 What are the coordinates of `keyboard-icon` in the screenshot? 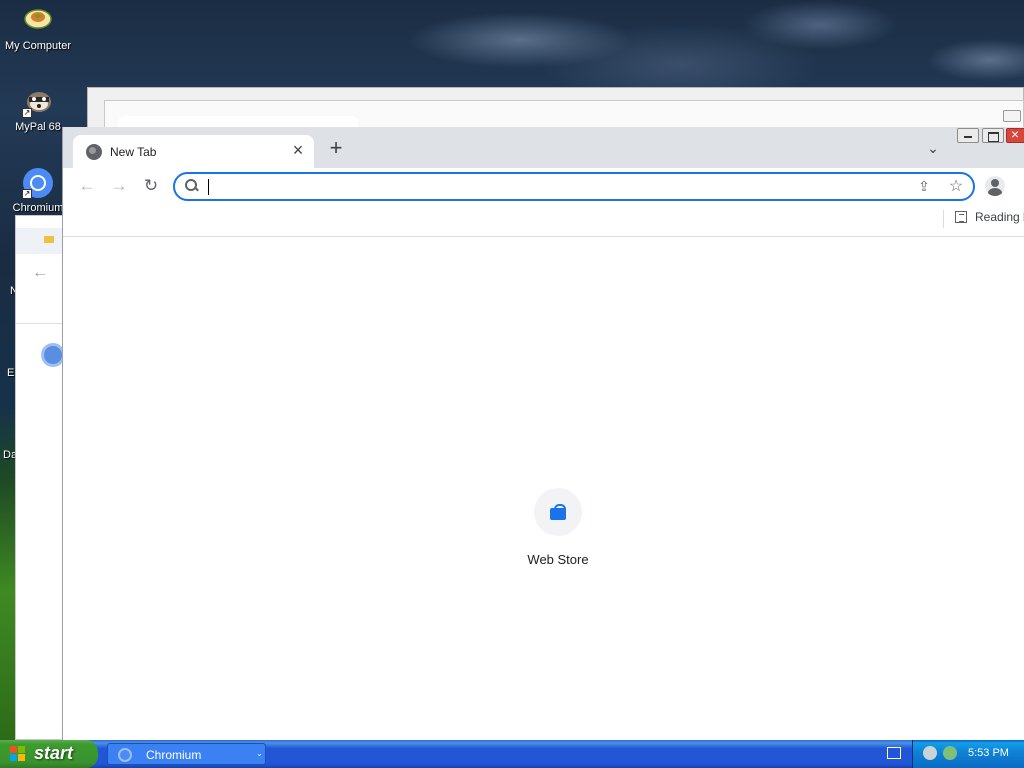 It's located at (894, 753).